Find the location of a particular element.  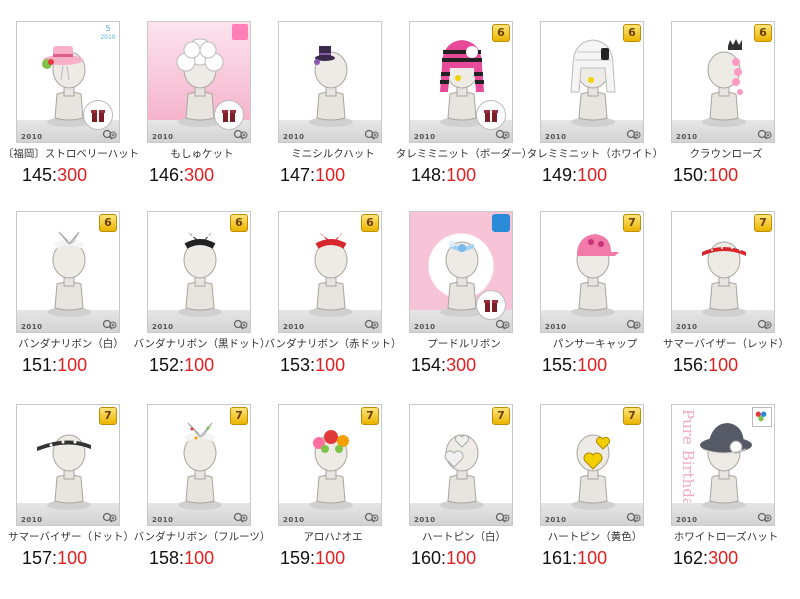

item-price: 149:100 is located at coordinates (574, 175).